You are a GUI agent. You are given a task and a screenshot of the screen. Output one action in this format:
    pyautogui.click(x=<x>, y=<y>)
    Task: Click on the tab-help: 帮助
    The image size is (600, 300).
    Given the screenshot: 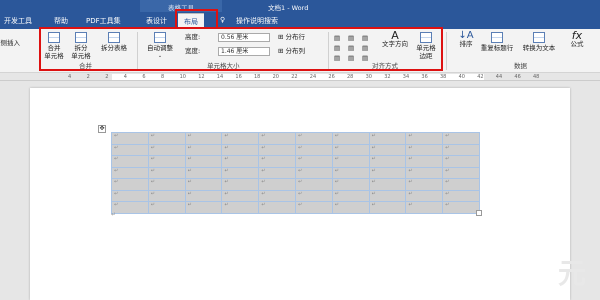 What is the action you would take?
    pyautogui.click(x=61, y=21)
    